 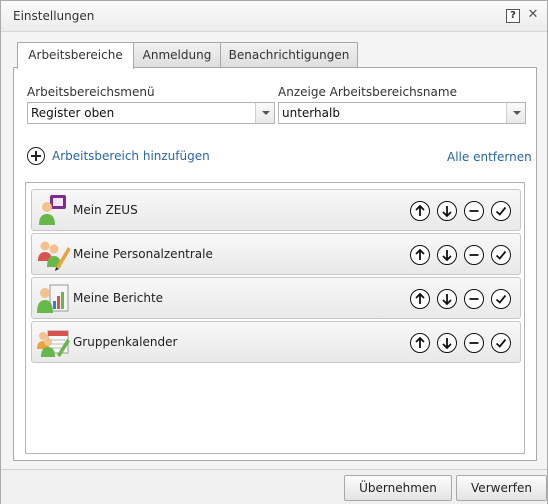 I want to click on workspace-label: Meine Berichte, so click(x=118, y=298).